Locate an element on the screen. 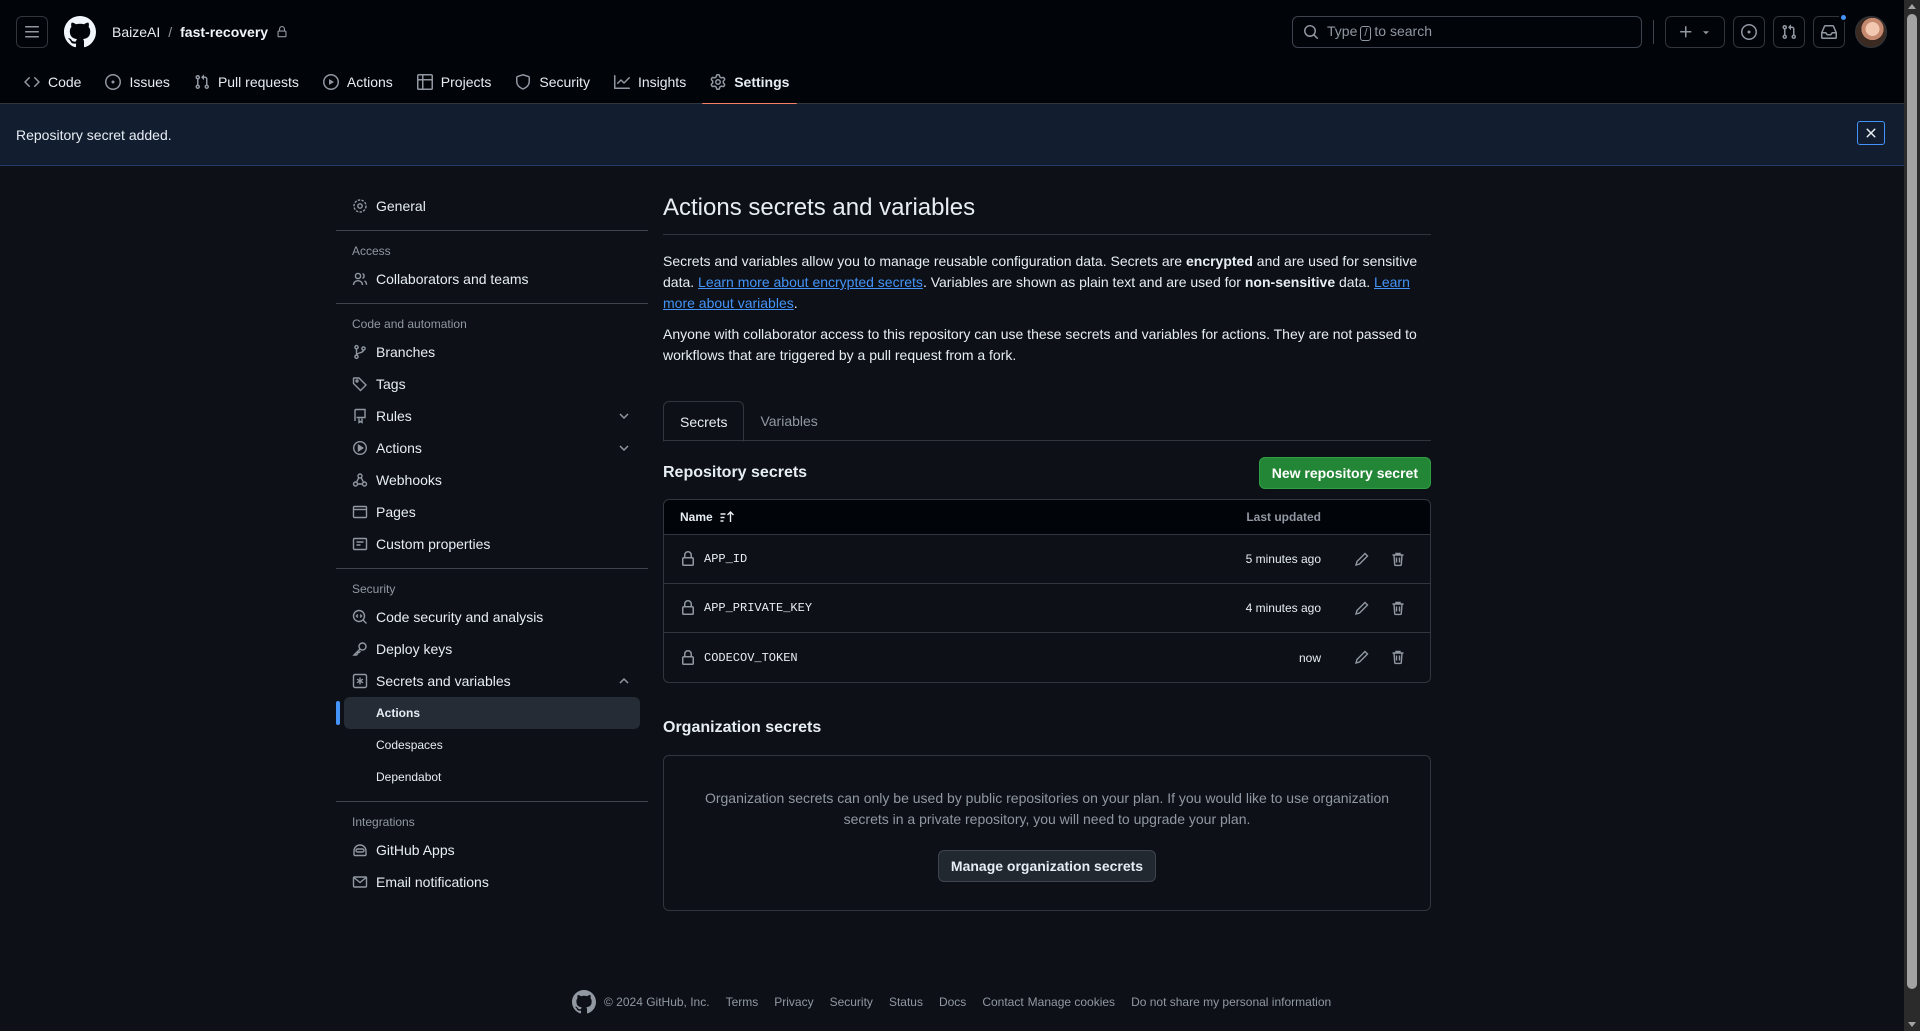 The height and width of the screenshot is (1031, 1920). footer-link-privacy: Privacy is located at coordinates (793, 1002).